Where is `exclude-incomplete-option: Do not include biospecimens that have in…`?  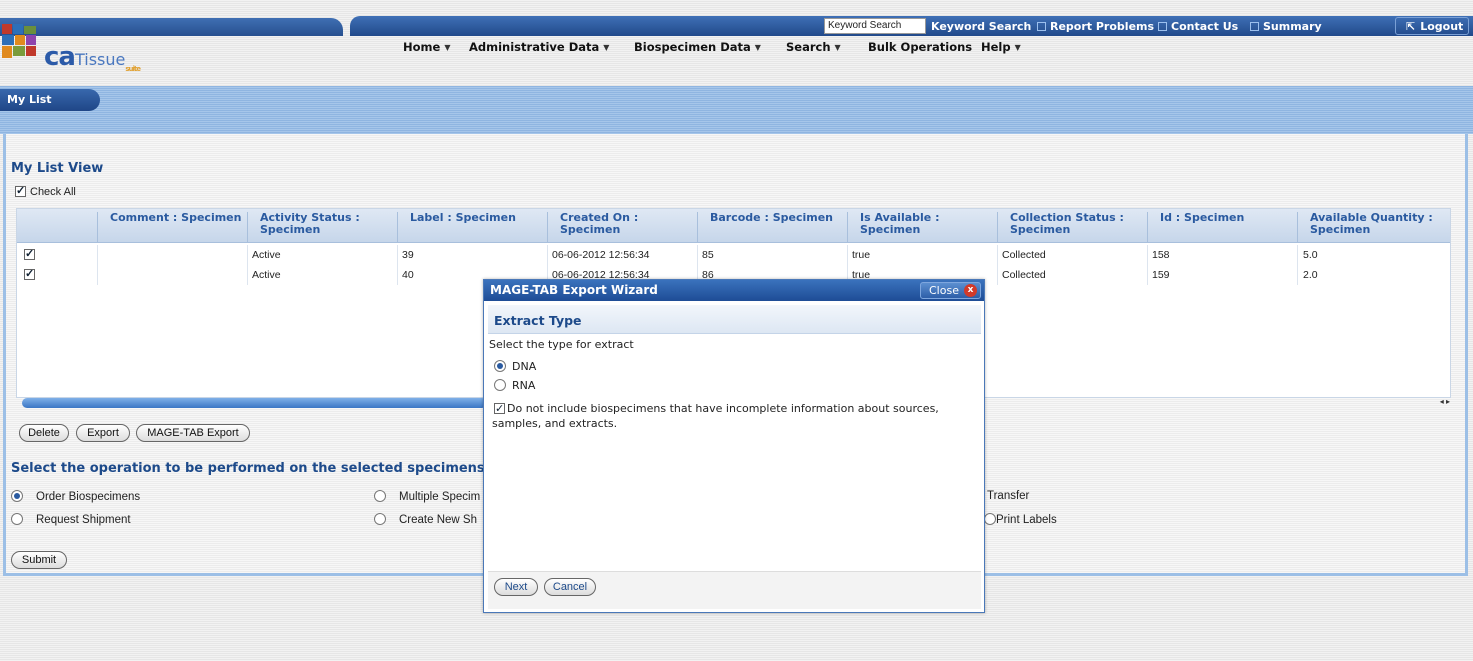
exclude-incomplete-option: Do not include biospecimens that have in… is located at coordinates (735, 416).